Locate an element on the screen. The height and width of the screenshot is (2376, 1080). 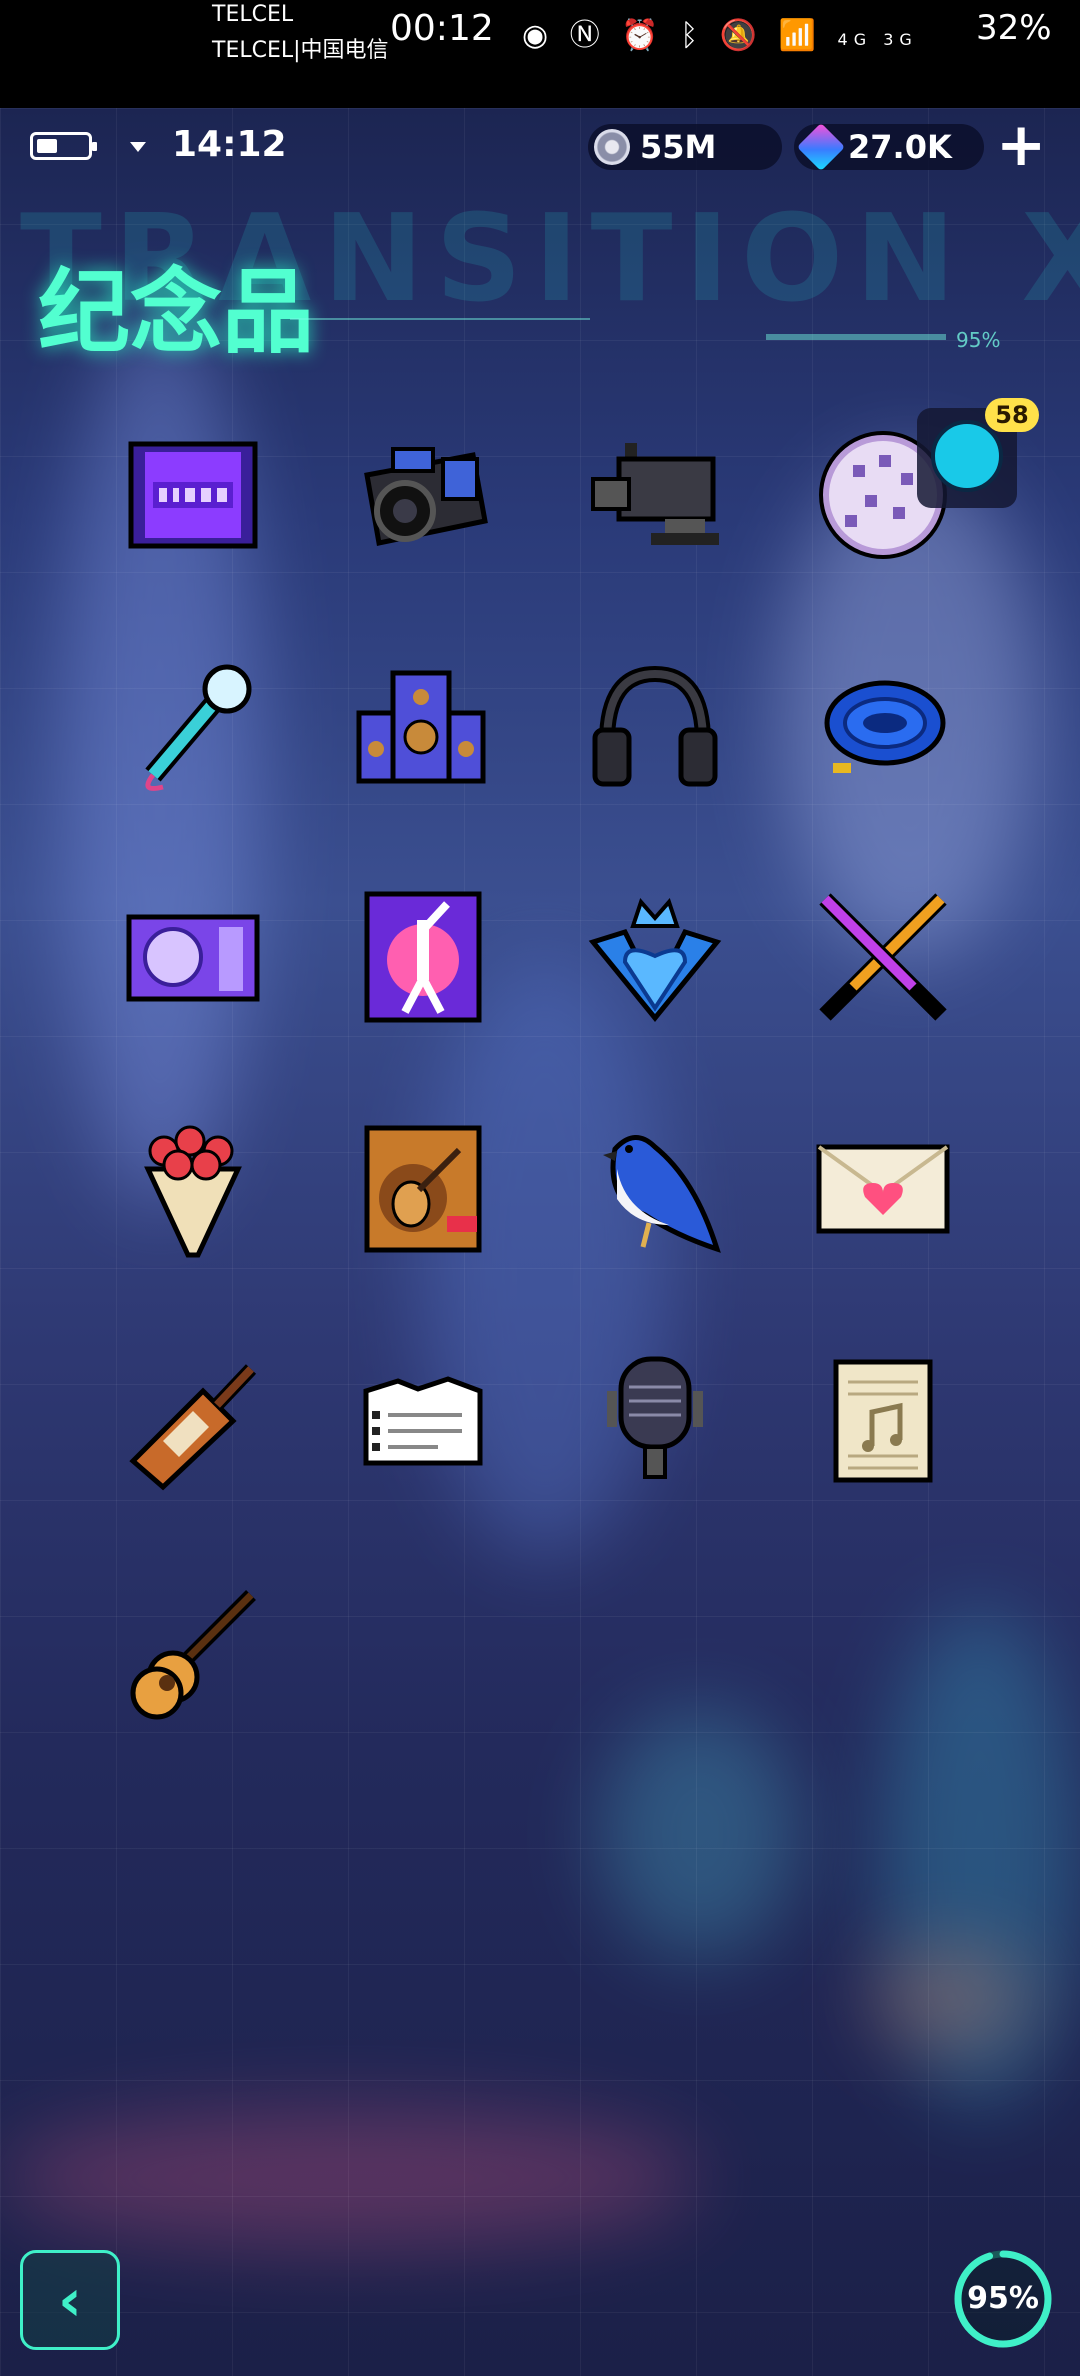
wifi-indicator-icon is located at coordinates (138, 147).